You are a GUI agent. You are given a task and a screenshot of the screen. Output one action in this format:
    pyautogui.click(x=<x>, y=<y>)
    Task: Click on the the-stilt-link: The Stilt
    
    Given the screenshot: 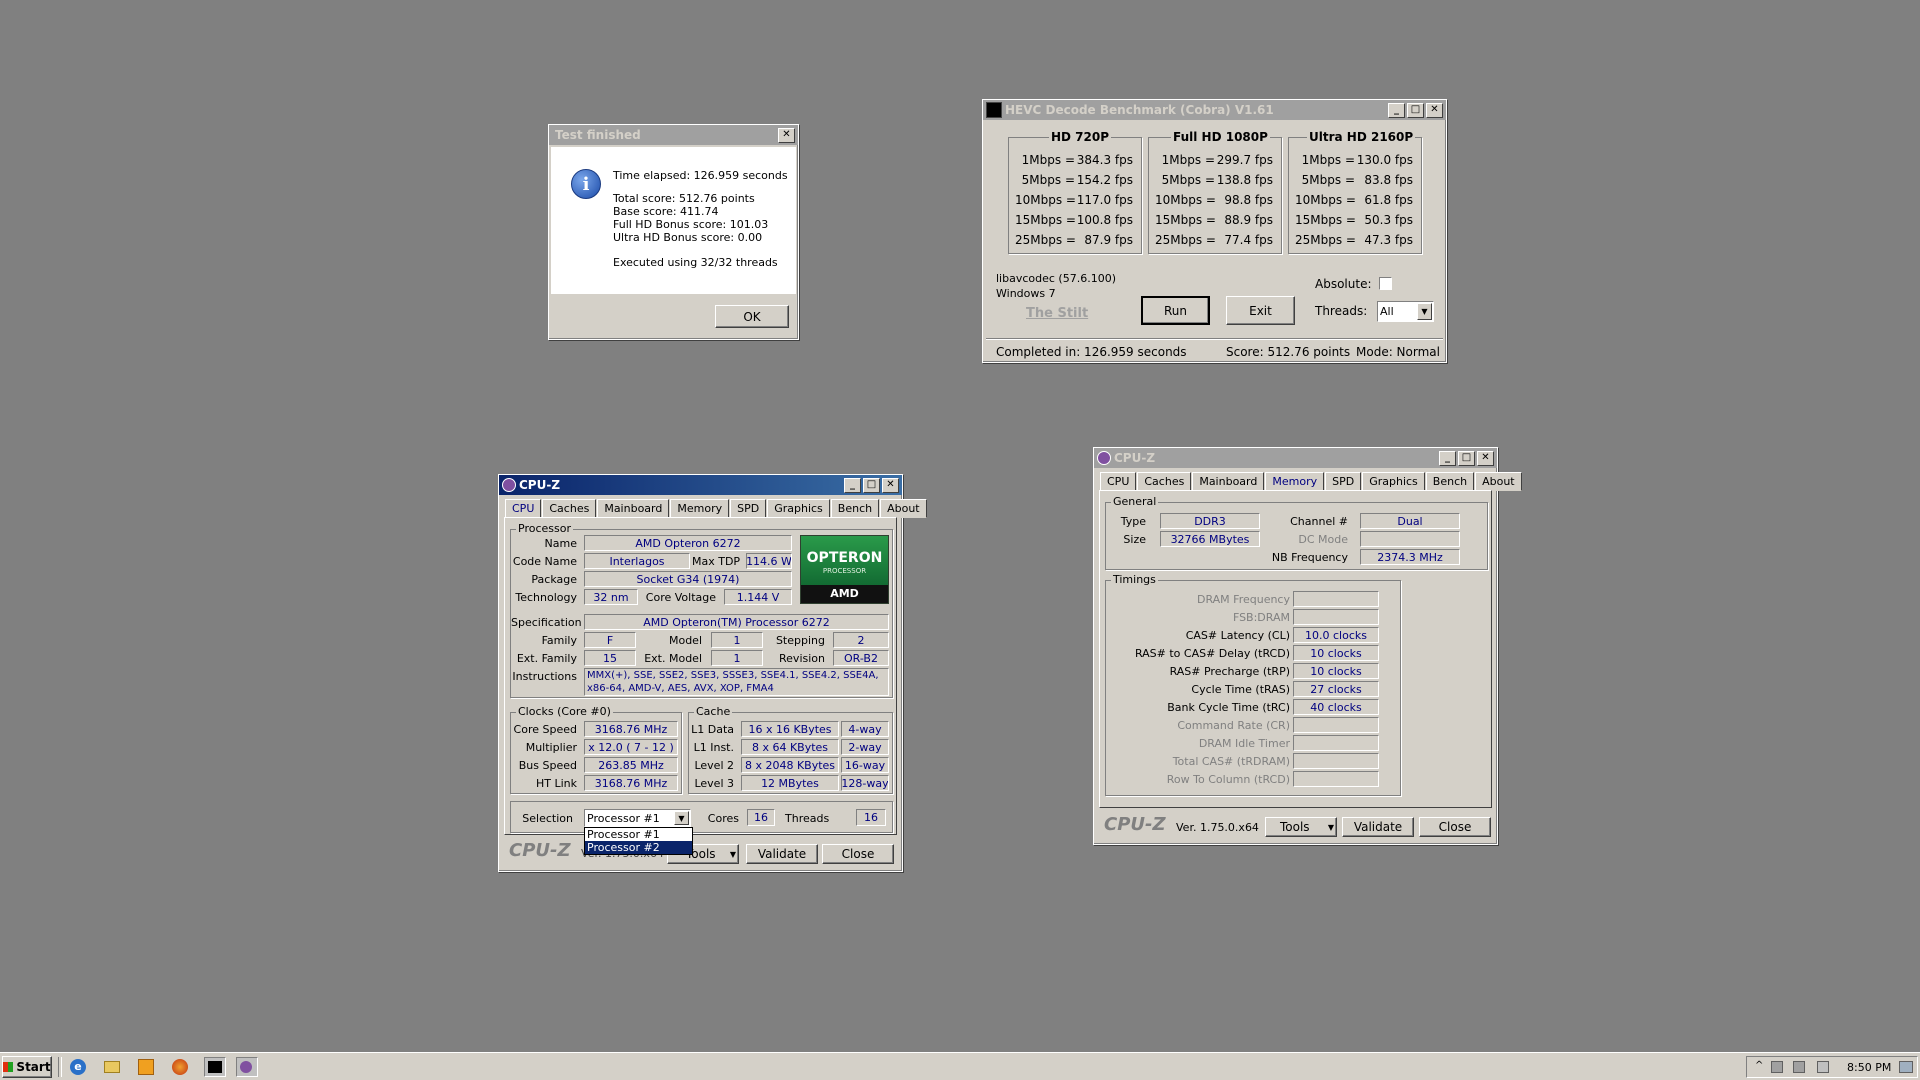 What is the action you would take?
    pyautogui.click(x=1057, y=313)
    